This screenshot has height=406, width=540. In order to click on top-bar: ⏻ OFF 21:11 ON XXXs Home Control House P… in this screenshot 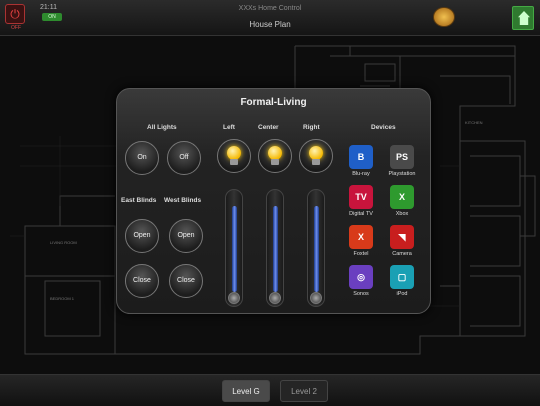, I will do `click(270, 18)`.